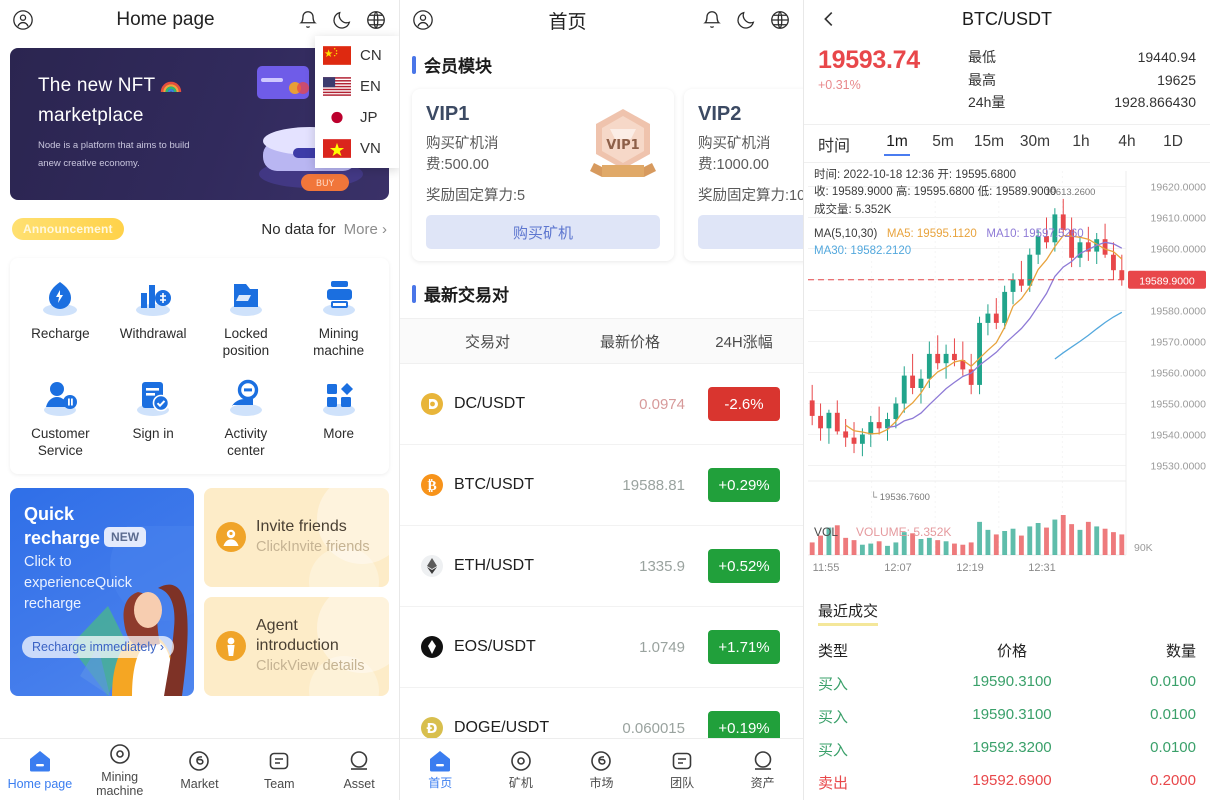 The width and height of the screenshot is (1211, 800). What do you see at coordinates (601, 769) in the screenshot?
I see `nav-market-cn: 市场` at bounding box center [601, 769].